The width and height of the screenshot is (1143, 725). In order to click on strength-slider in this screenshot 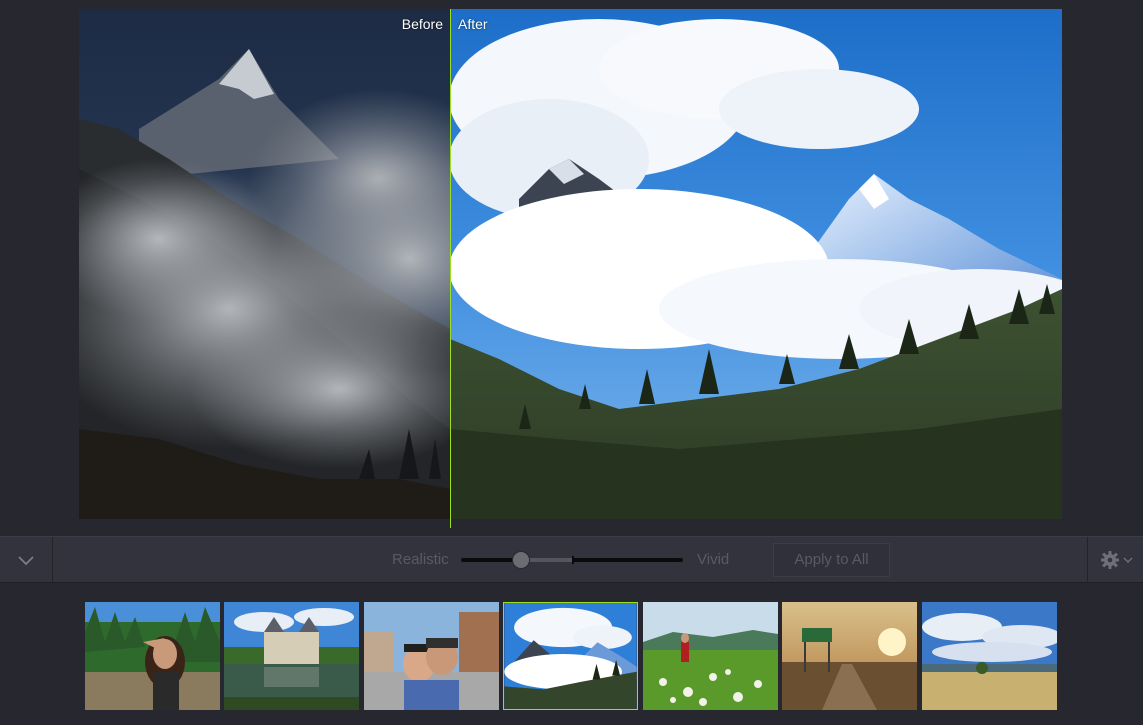, I will do `click(572, 560)`.